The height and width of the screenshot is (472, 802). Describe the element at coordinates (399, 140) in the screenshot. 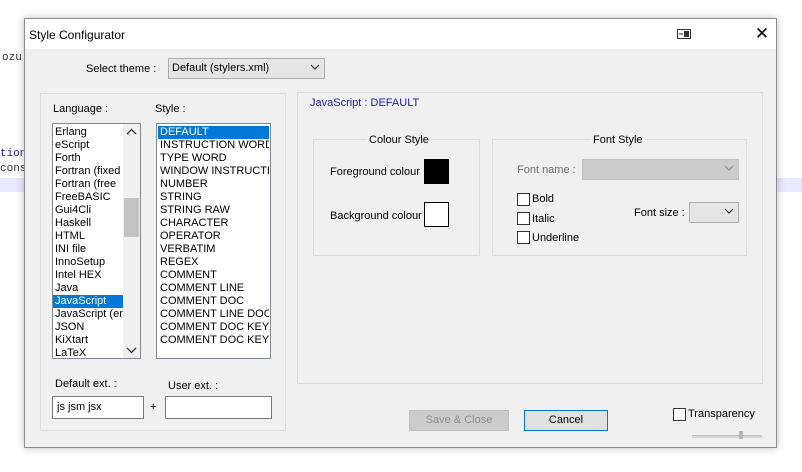

I see `colour-style-title: Colour Style` at that location.